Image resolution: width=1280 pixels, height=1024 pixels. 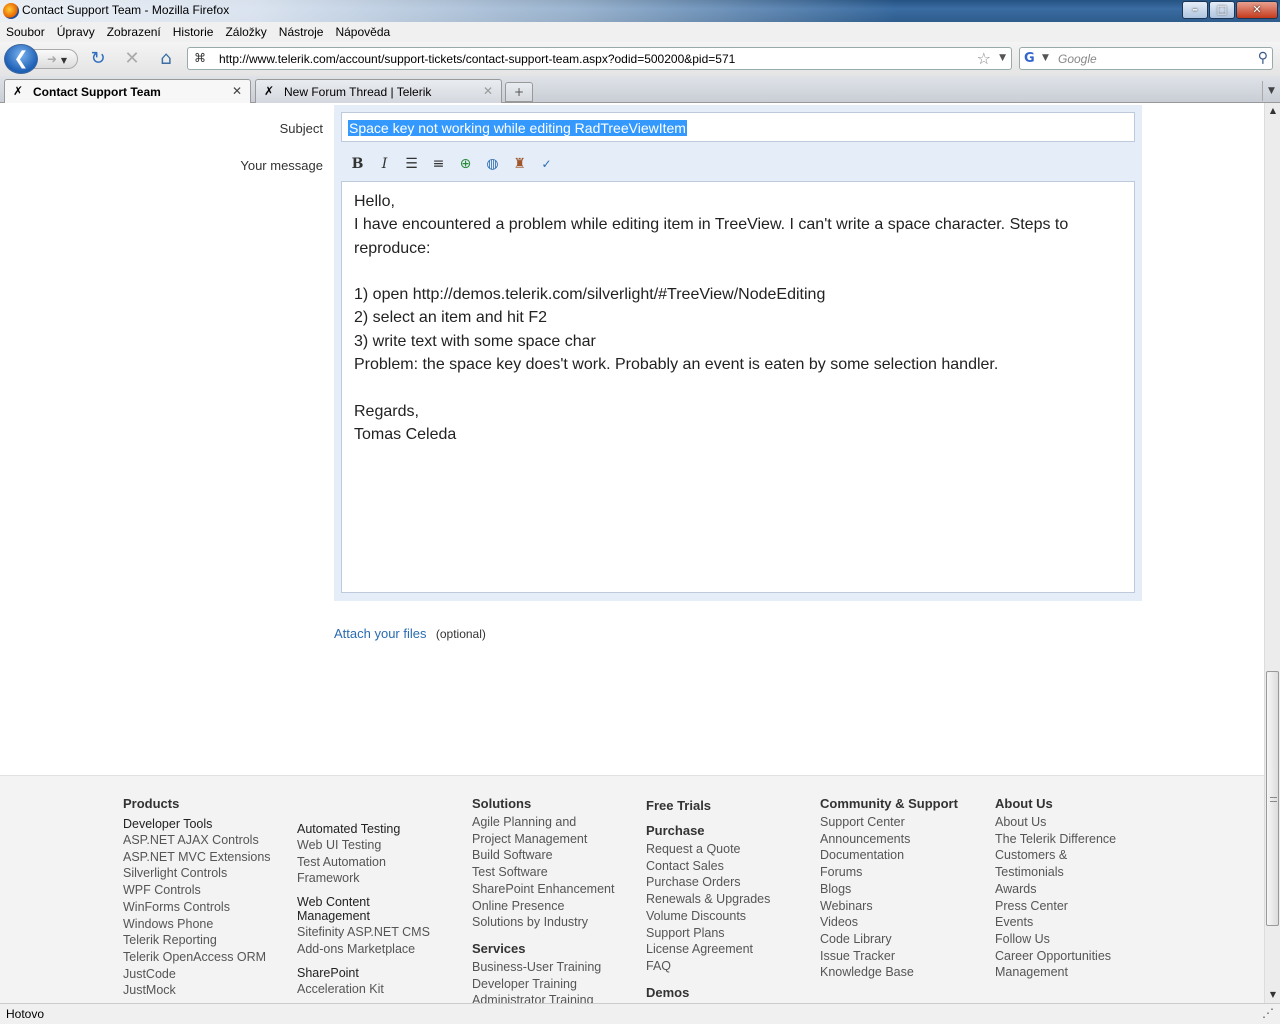 What do you see at coordinates (543, 967) in the screenshot?
I see `footer-link: Business-User Training` at bounding box center [543, 967].